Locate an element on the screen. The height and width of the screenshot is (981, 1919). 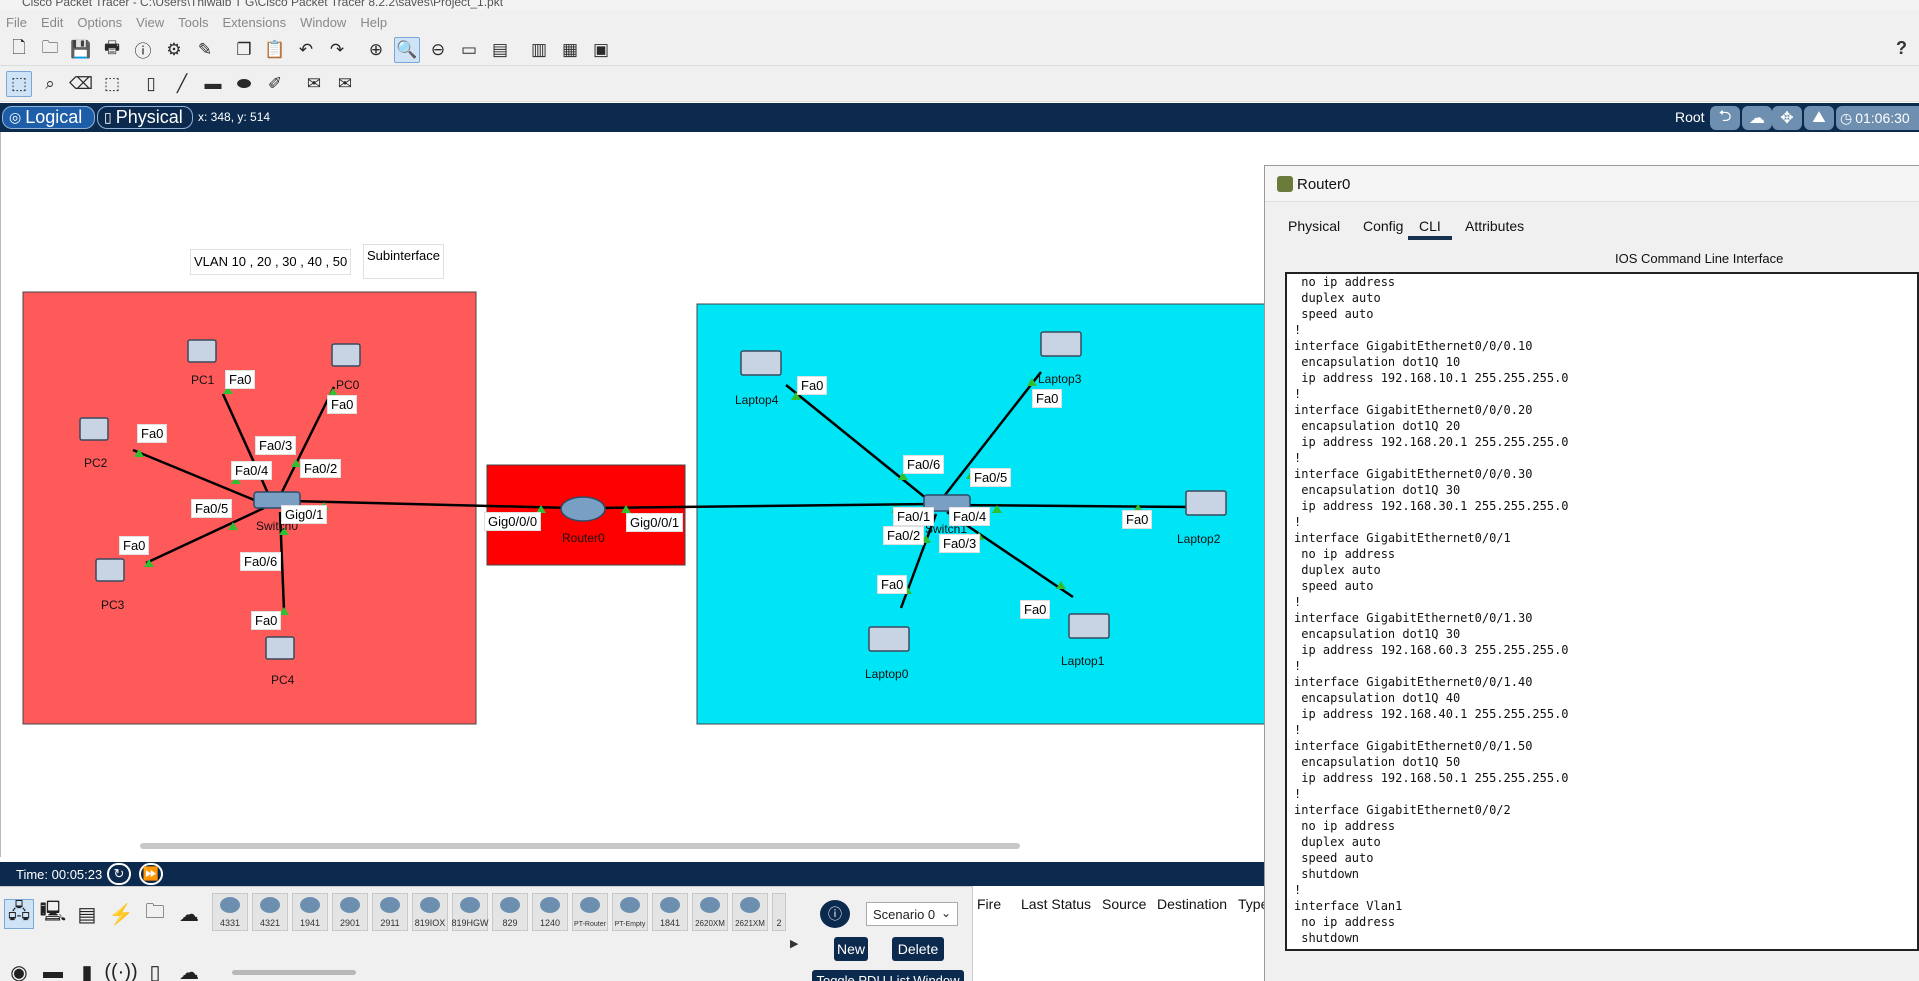
viewport-icon: ▥ is located at coordinates (539, 50).